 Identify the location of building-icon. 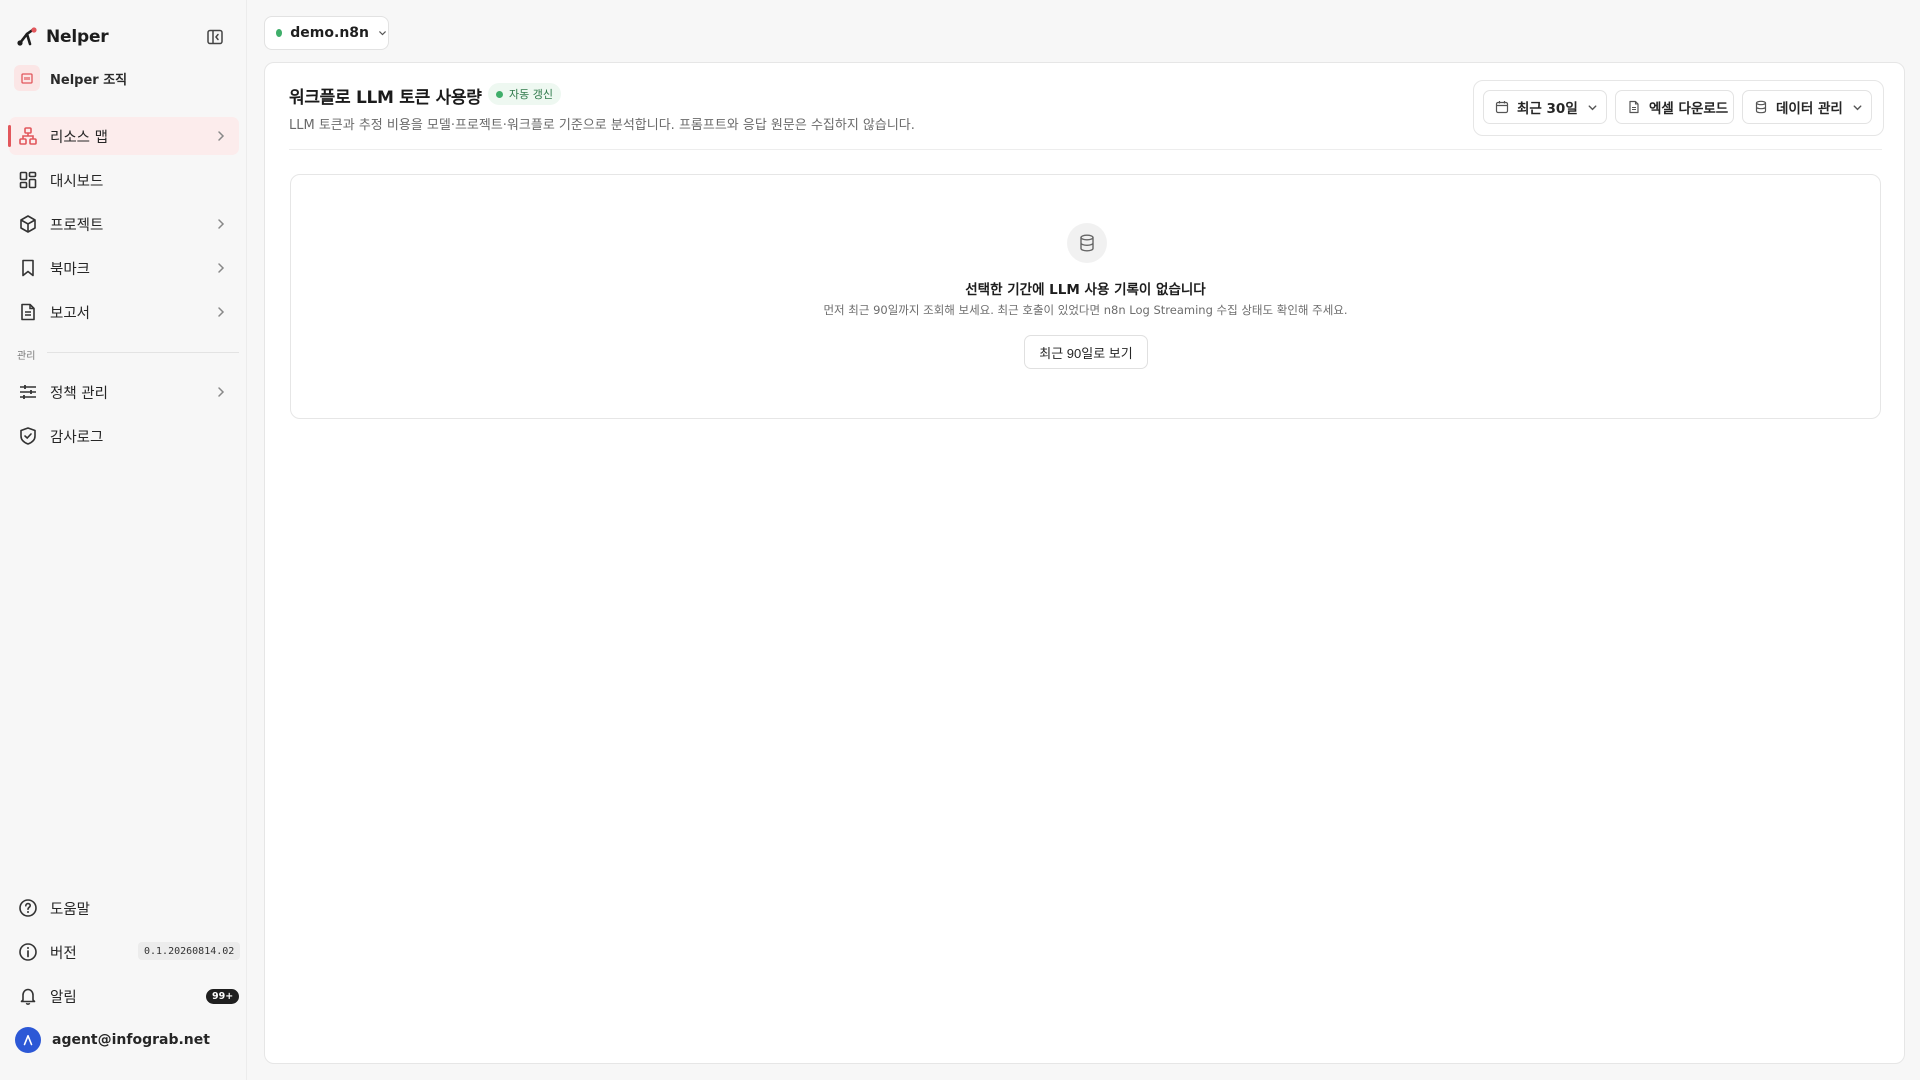
(27, 78).